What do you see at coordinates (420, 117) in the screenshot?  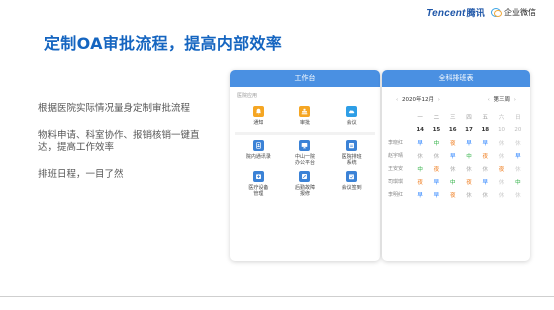 I see `weekday-label: 一` at bounding box center [420, 117].